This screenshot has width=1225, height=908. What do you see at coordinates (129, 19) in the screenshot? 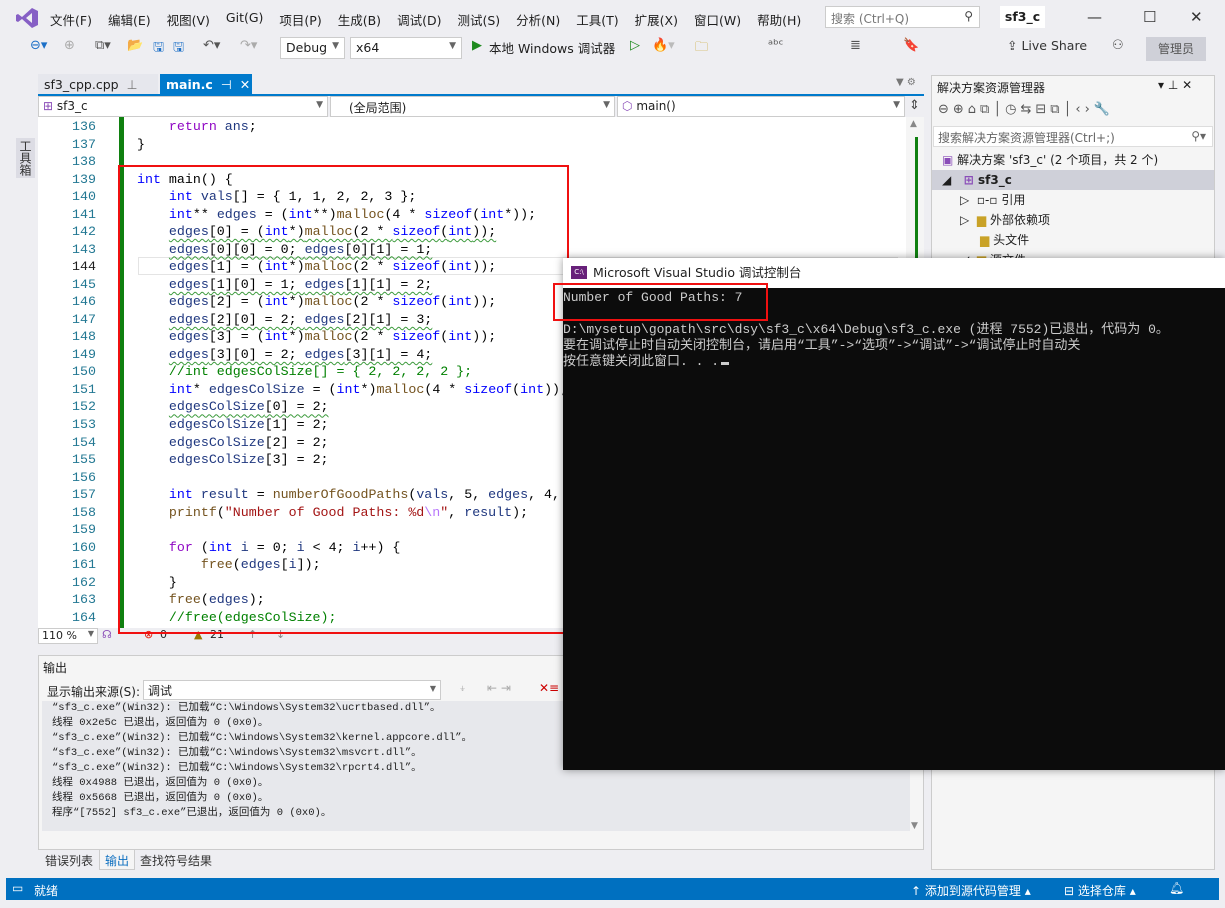
I see `menu-edit: 编辑(E)` at bounding box center [129, 19].